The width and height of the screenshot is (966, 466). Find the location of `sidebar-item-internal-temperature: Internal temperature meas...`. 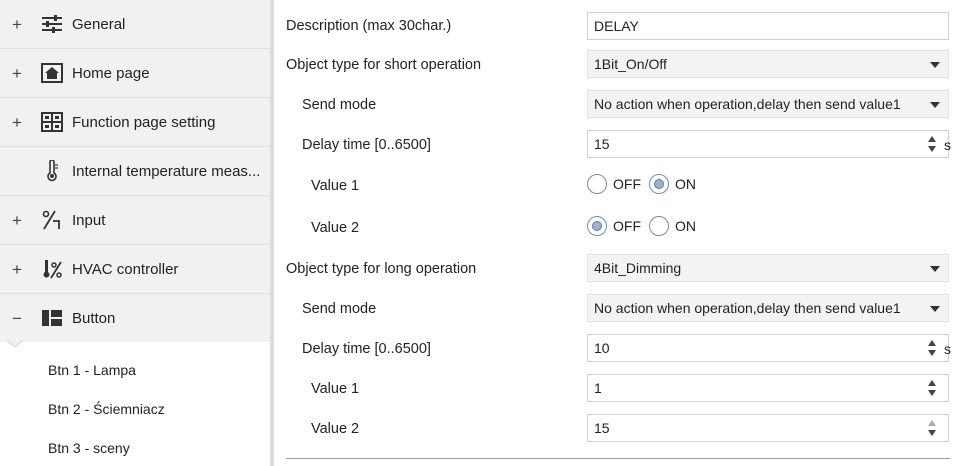

sidebar-item-internal-temperature: Internal temperature meas... is located at coordinates (135, 171).